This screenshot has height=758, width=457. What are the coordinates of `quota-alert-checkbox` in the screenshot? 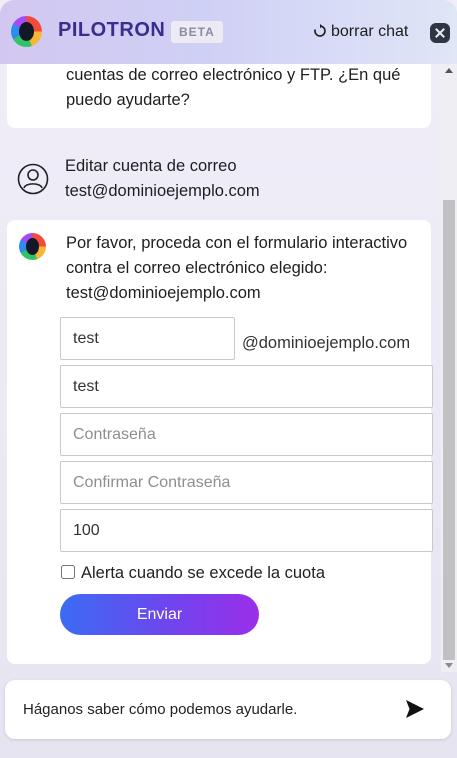 It's located at (68, 572).